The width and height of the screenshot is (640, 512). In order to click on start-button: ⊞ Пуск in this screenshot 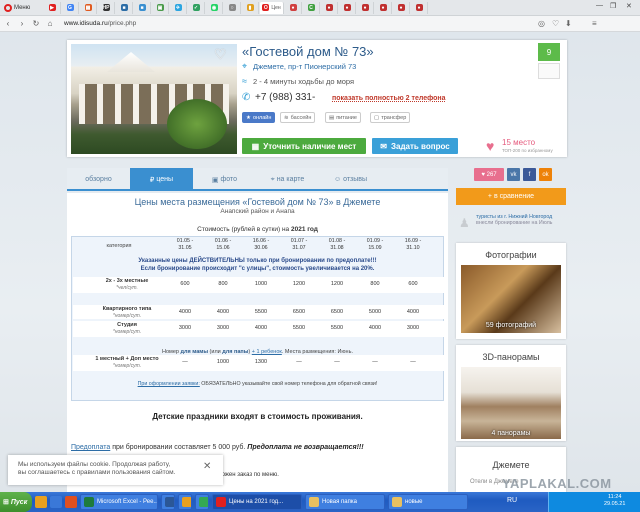, I will do `click(16, 502)`.